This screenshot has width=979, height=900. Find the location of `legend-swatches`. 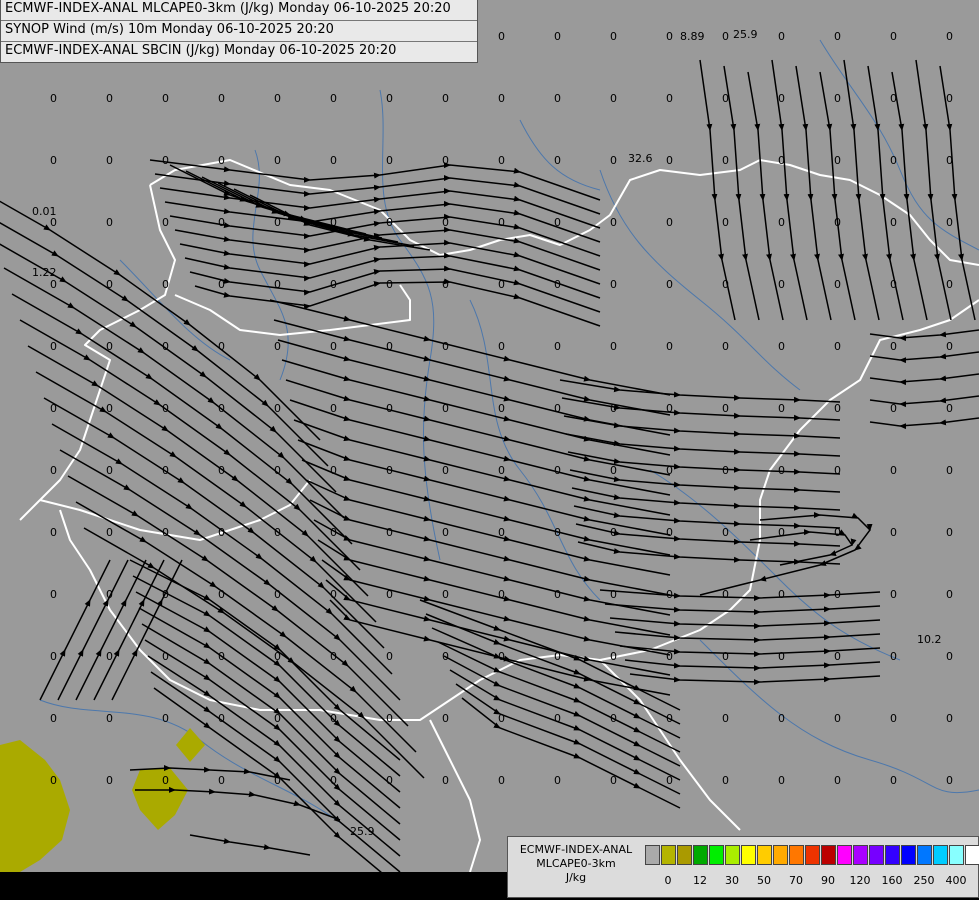

legend-swatches is located at coordinates (812, 855).